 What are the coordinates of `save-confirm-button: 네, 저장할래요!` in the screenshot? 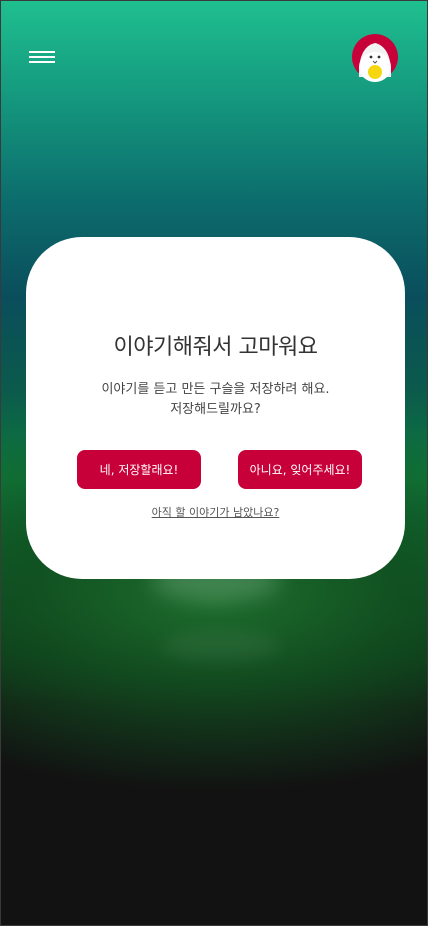 It's located at (139, 469).